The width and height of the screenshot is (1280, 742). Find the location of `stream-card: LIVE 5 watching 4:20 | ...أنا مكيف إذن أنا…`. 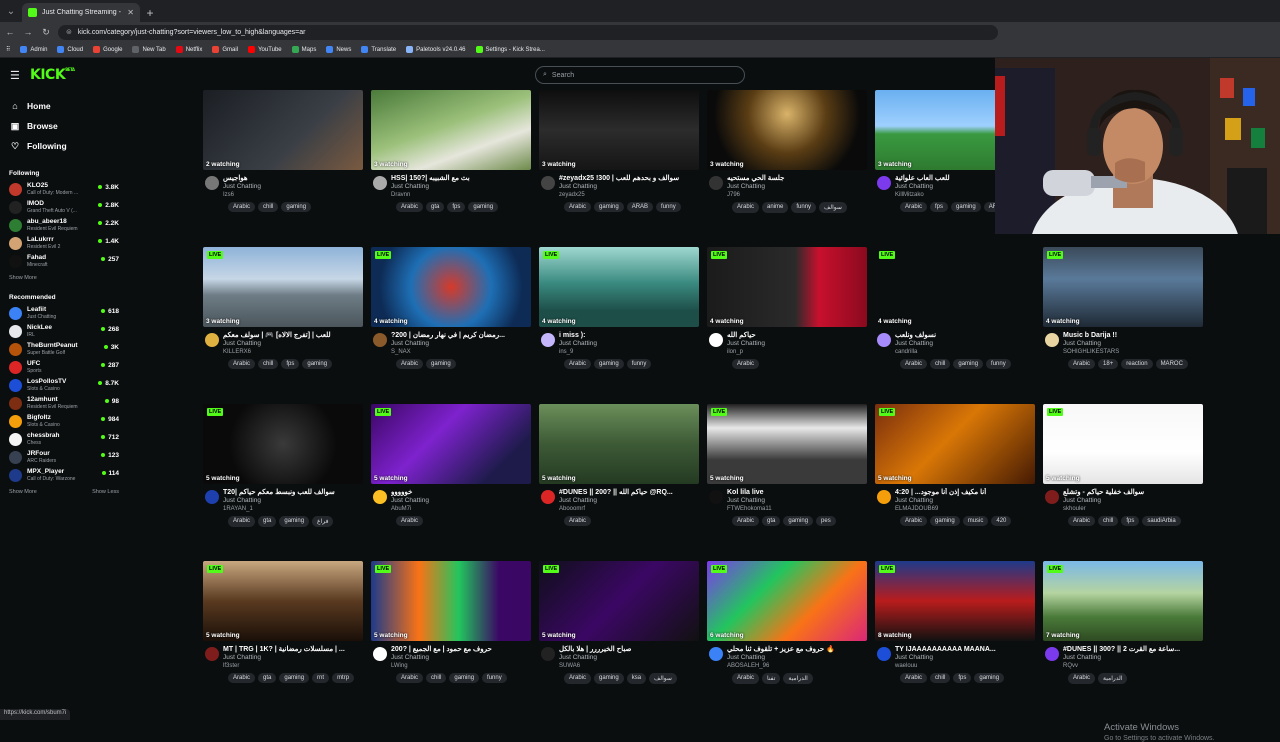

stream-card: LIVE 5 watching 4:20 | ...أنا مكيف إذن أنا… is located at coordinates (955, 465).